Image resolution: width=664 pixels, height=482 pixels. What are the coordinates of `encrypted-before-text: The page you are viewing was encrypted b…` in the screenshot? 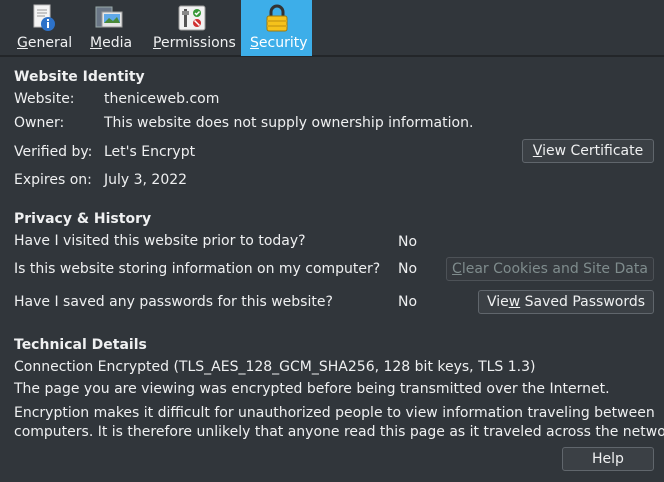 It's located at (312, 389).